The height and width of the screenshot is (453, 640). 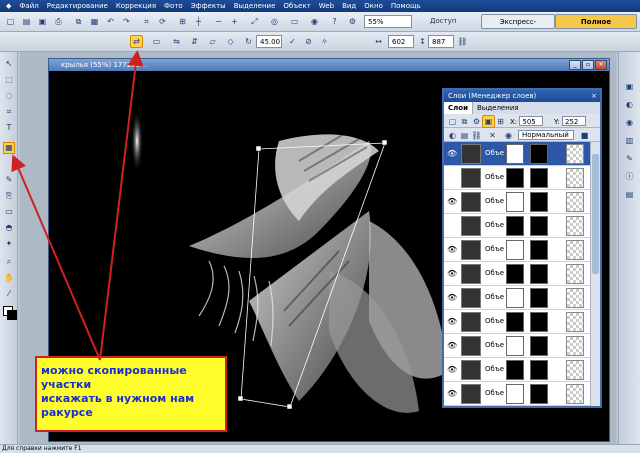 I want to click on zoom-out-icon: −, so click(x=218, y=21).